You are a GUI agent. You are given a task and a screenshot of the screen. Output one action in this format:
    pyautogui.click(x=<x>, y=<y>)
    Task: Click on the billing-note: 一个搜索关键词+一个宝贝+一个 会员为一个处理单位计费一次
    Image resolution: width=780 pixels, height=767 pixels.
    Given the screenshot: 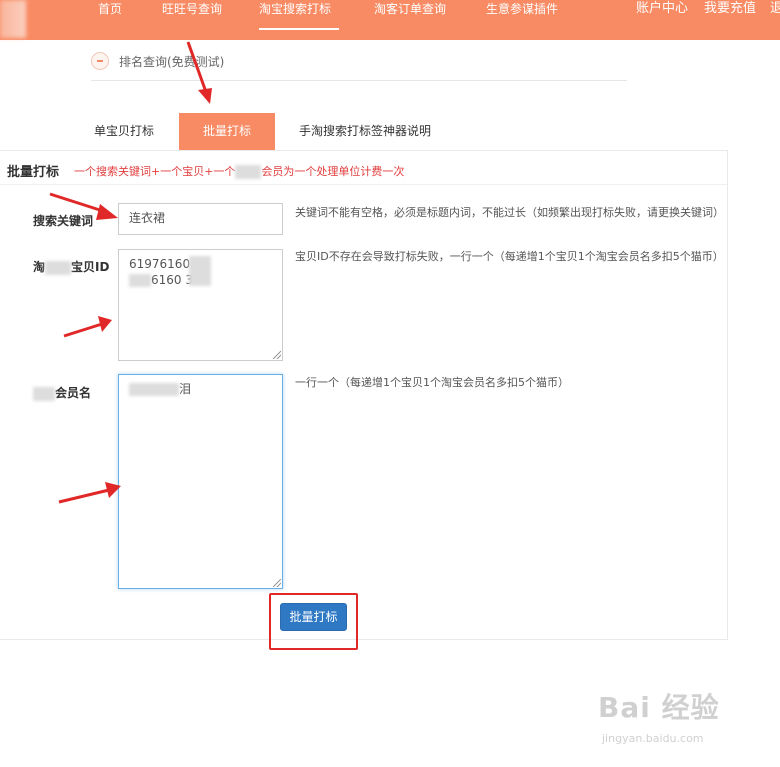 What is the action you would take?
    pyautogui.click(x=239, y=171)
    